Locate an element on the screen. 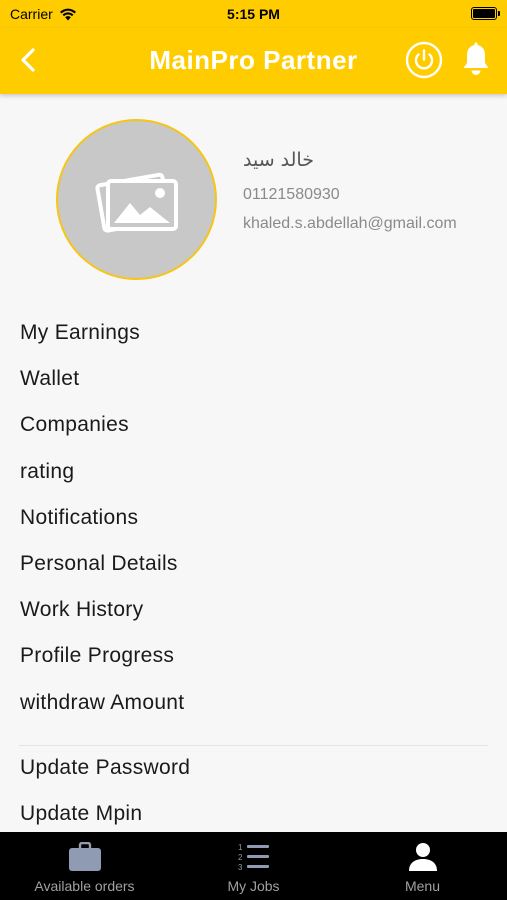 This screenshot has height=900, width=507. tab-my-jobs: 1 2 3 My Jobs is located at coordinates (253, 866).